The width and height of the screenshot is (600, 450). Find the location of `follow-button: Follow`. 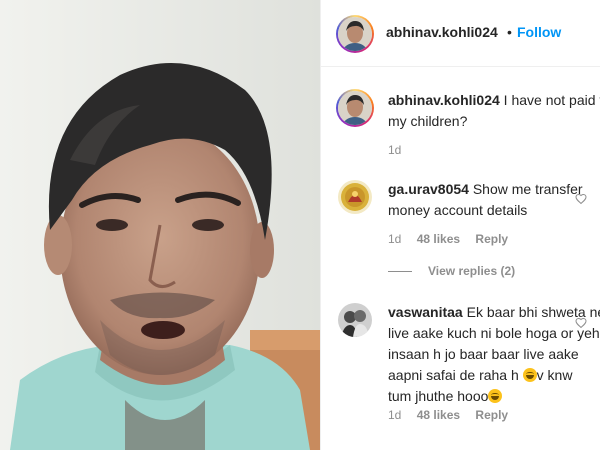

follow-button: Follow is located at coordinates (539, 32).